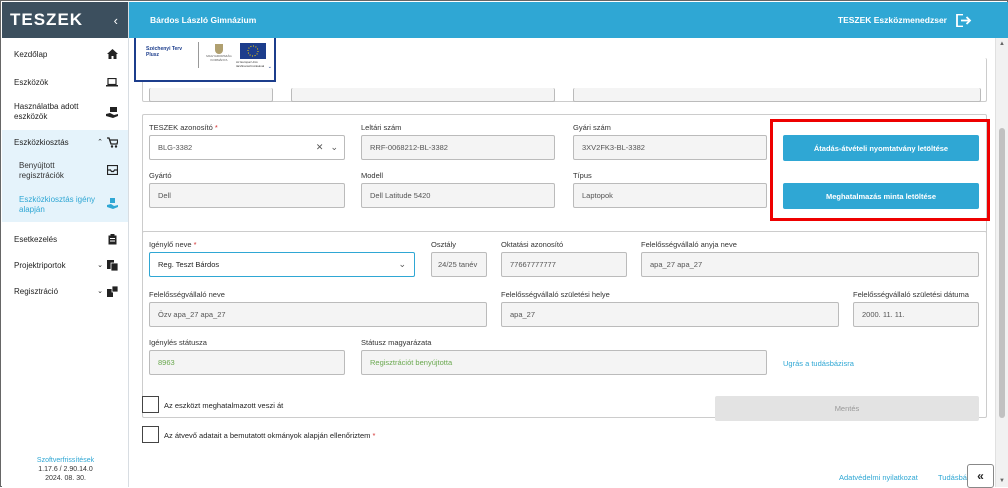  I want to click on szechenyi-logo: Széchenyi Terv Plusz, so click(164, 52).